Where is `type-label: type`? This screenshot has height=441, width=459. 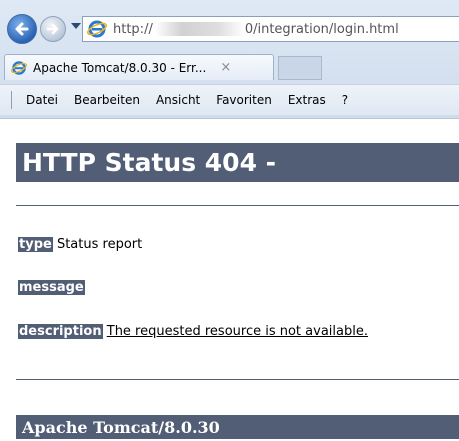 type-label: type is located at coordinates (35, 244).